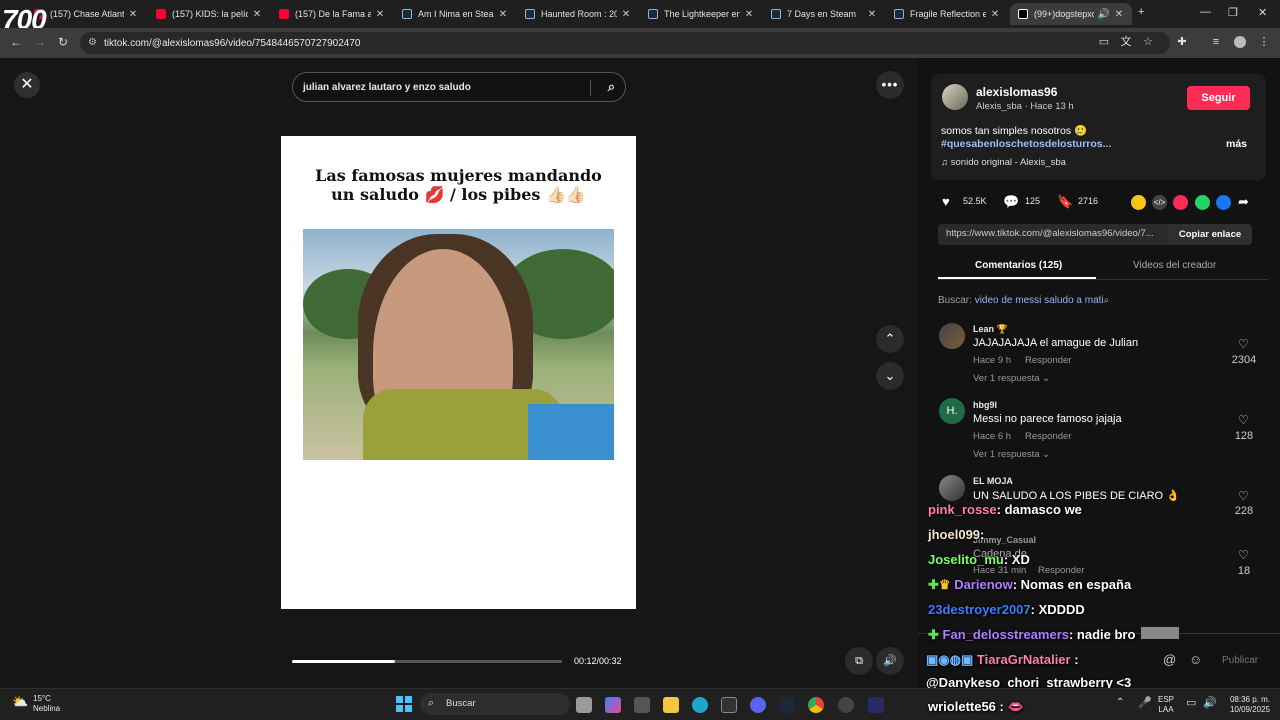  I want to click on speaker-icon: 🔊, so click(1104, 14).